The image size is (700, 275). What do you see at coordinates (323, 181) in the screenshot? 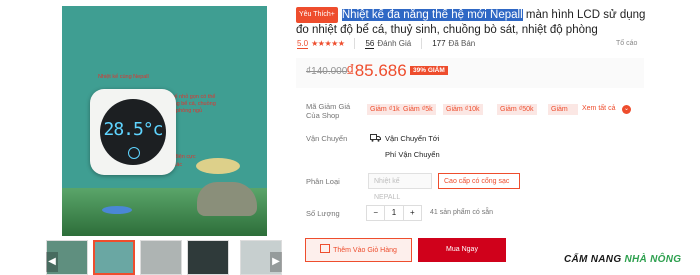
I see `variant-label: Phân Loại` at bounding box center [323, 181].